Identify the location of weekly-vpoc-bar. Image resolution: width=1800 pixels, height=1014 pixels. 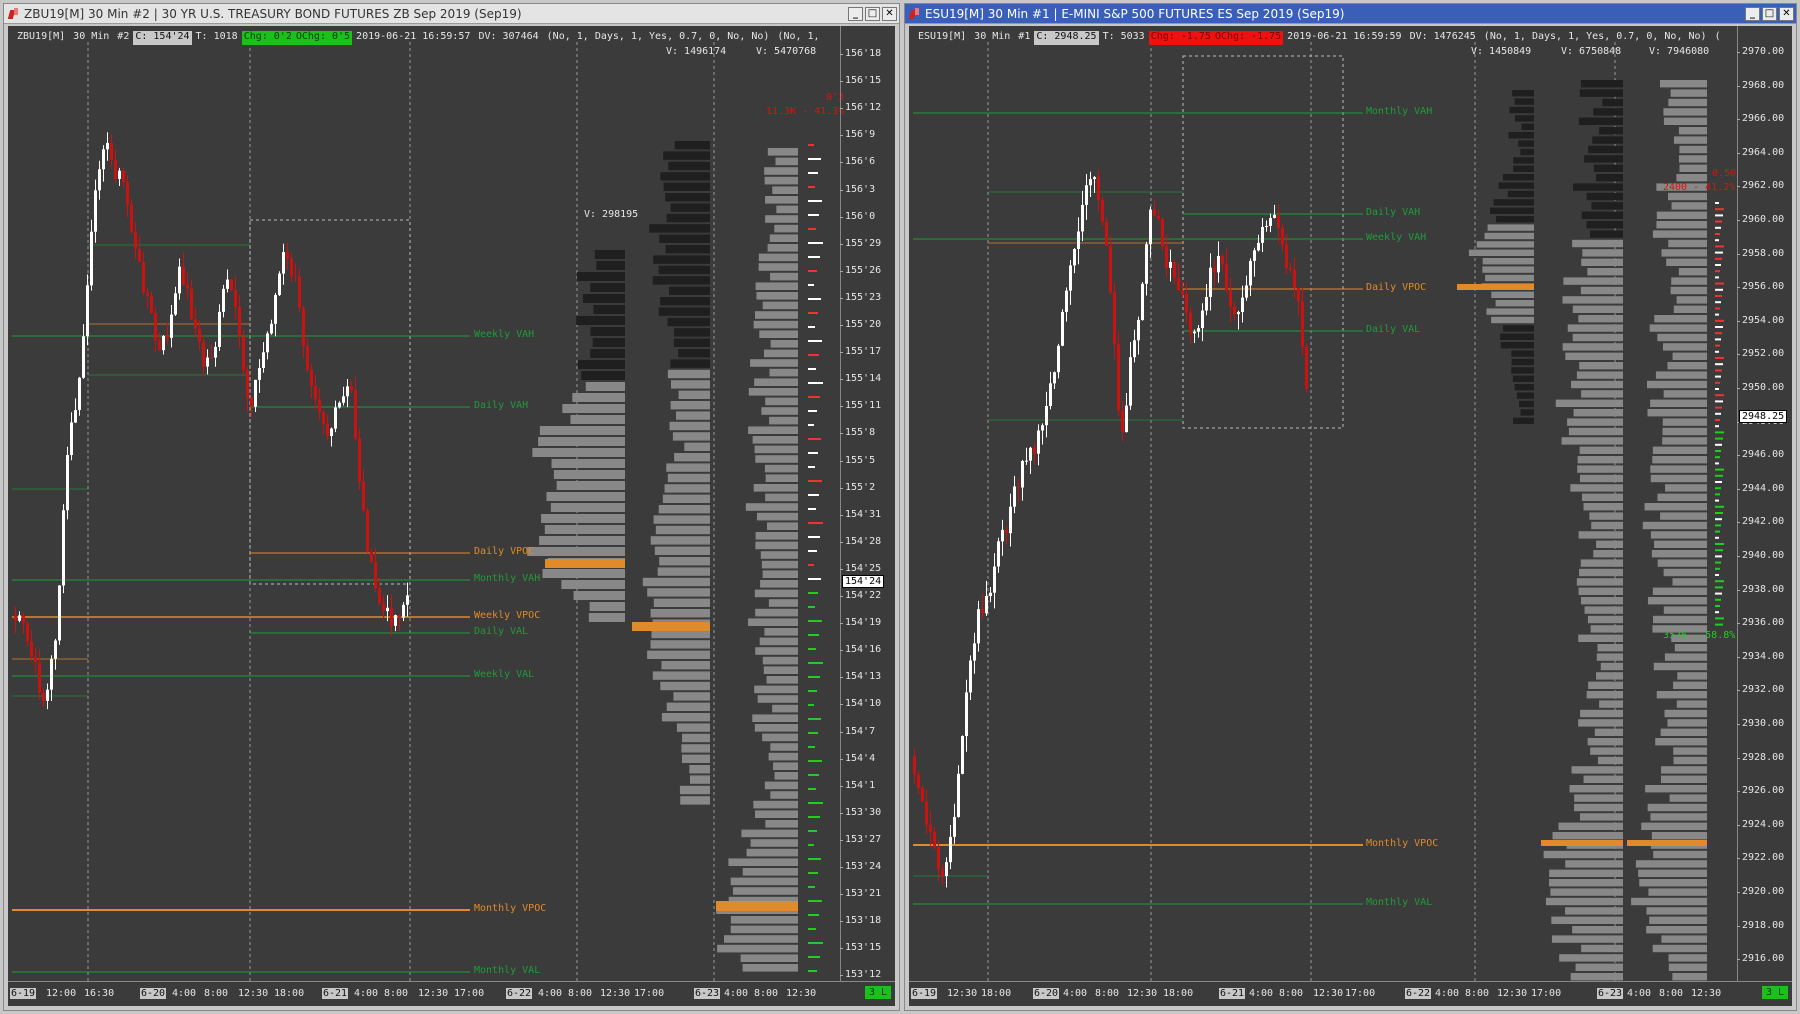
(671, 626).